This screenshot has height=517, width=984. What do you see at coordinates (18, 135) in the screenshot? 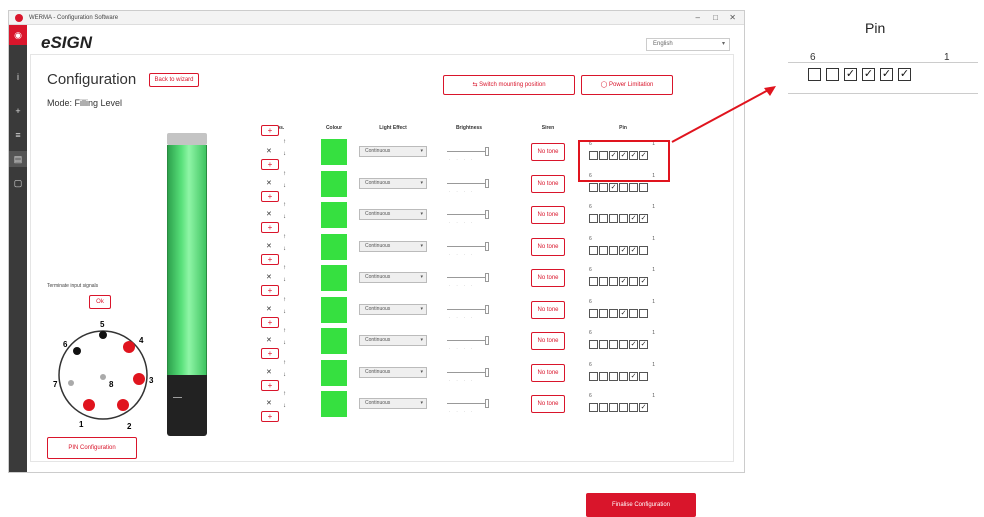
I see `sidebar-menu-icon: ≡` at bounding box center [18, 135].